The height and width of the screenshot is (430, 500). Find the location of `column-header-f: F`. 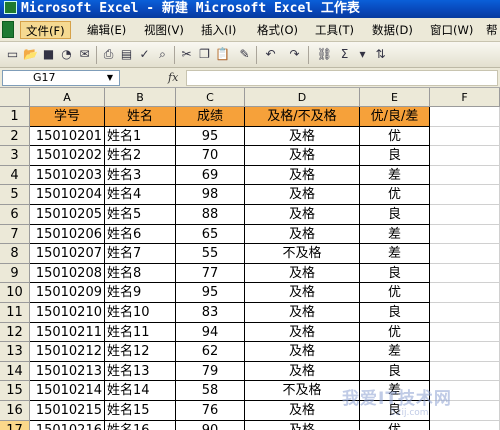

column-header-f: F is located at coordinates (465, 97).